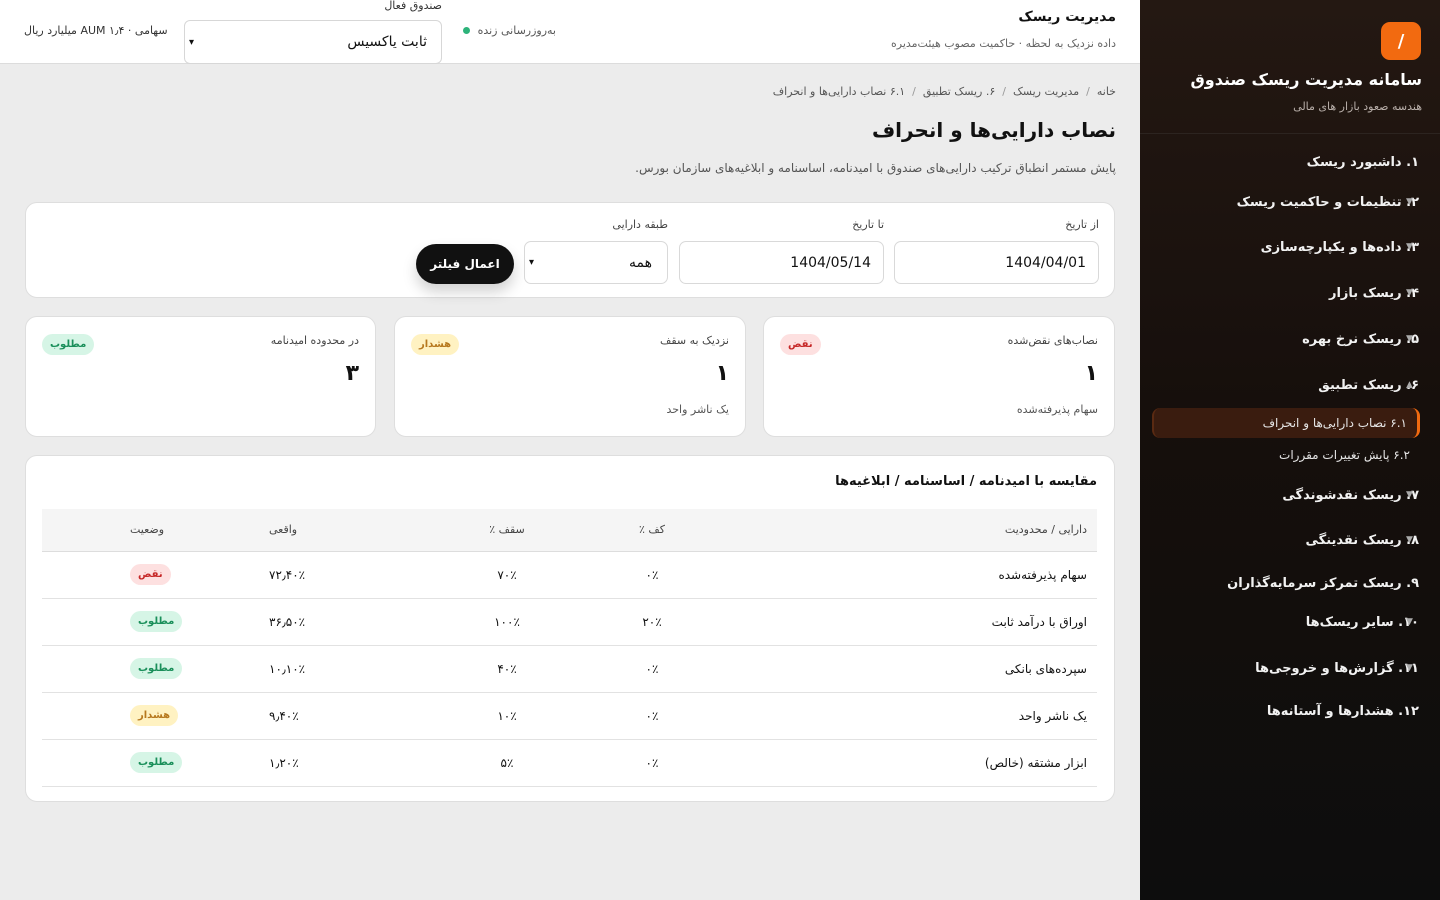  What do you see at coordinates (1350, 495) in the screenshot?
I see `sidebar-item-label: ۷. ریسک نقدشوندگی` at bounding box center [1350, 495].